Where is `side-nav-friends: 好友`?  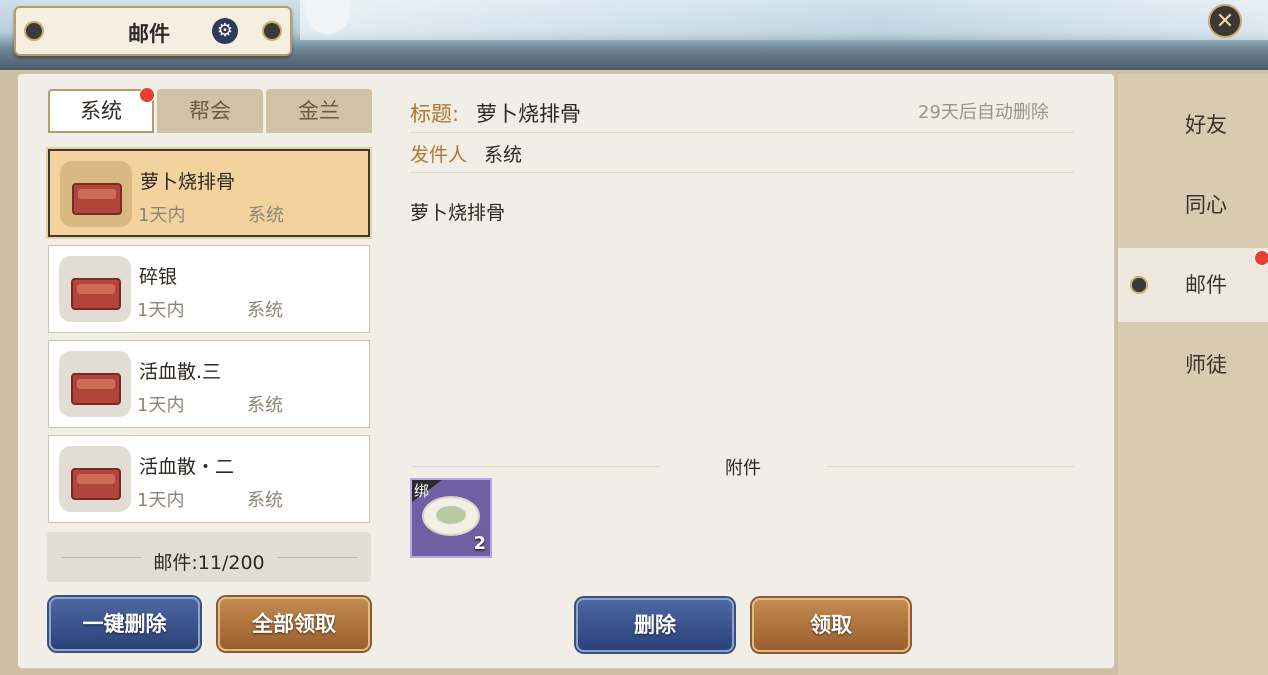 side-nav-friends: 好友 is located at coordinates (1193, 125).